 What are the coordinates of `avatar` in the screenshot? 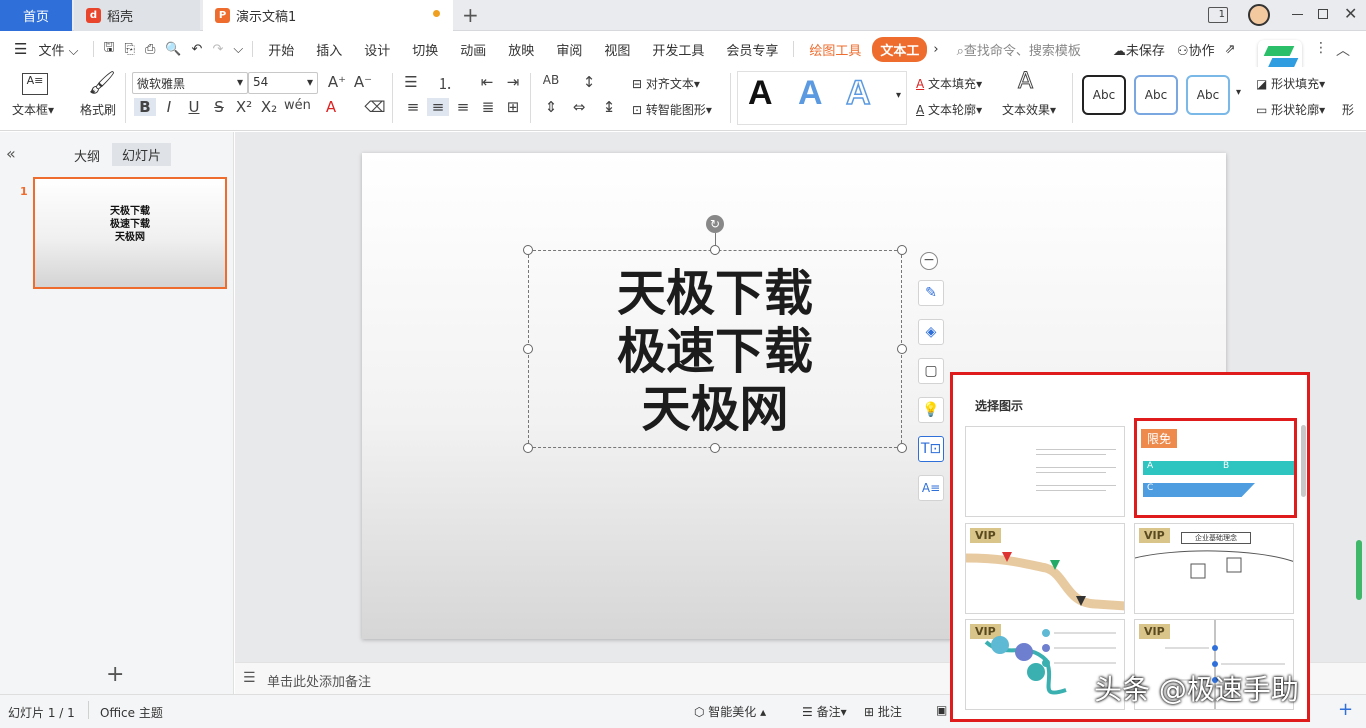 It's located at (1259, 15).